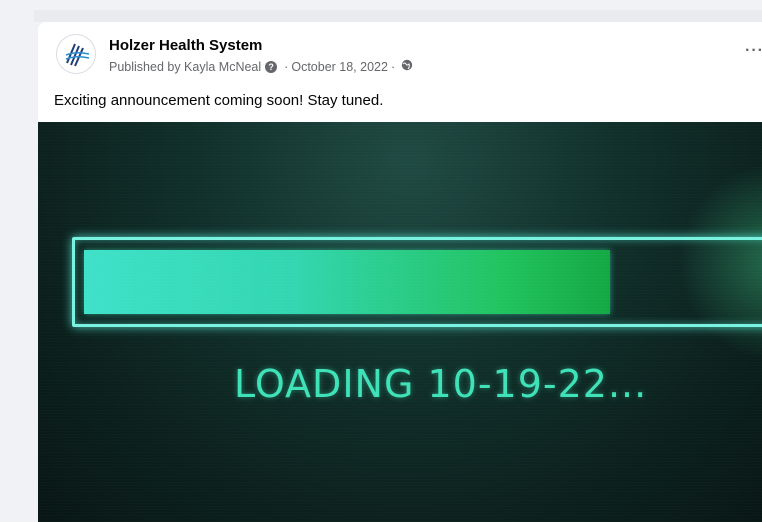 The width and height of the screenshot is (762, 522). What do you see at coordinates (347, 282) in the screenshot?
I see `progress-bar-fill` at bounding box center [347, 282].